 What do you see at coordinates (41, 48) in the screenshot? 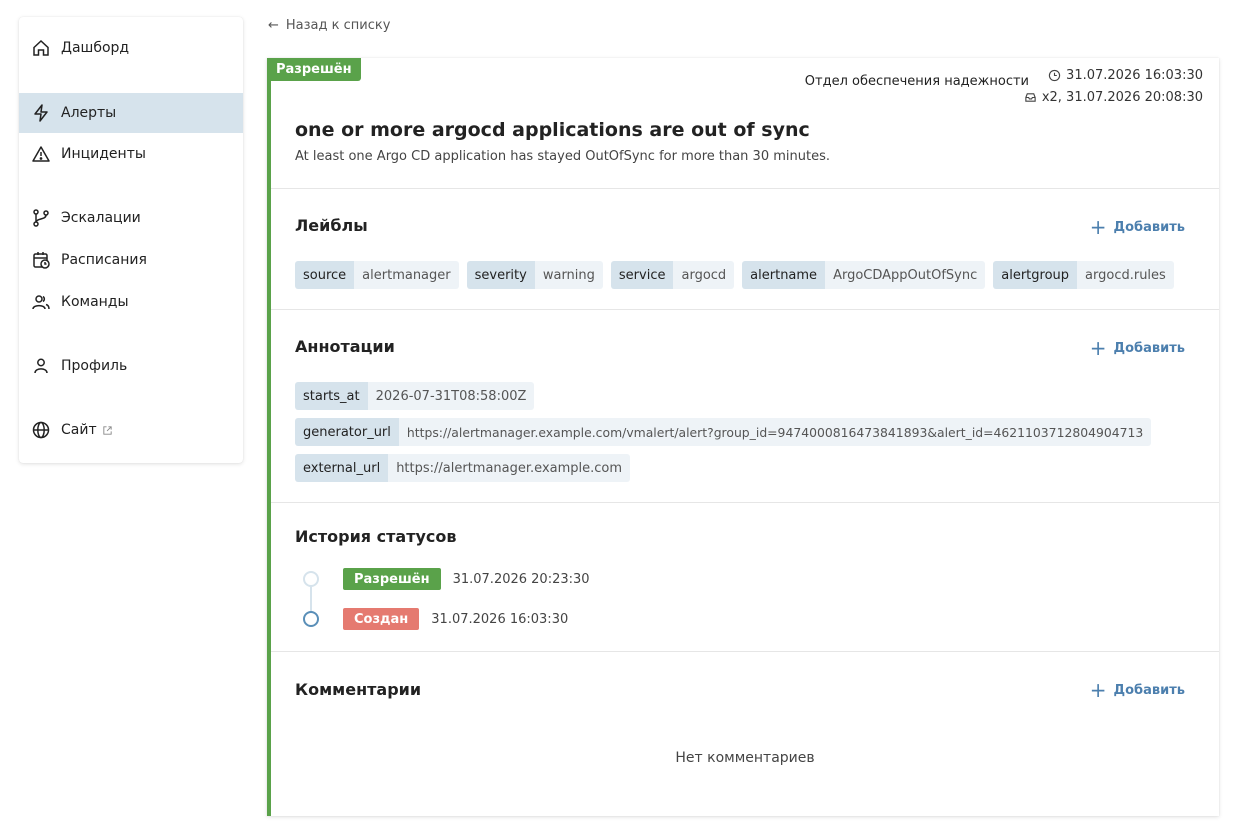
I see `home-icon` at bounding box center [41, 48].